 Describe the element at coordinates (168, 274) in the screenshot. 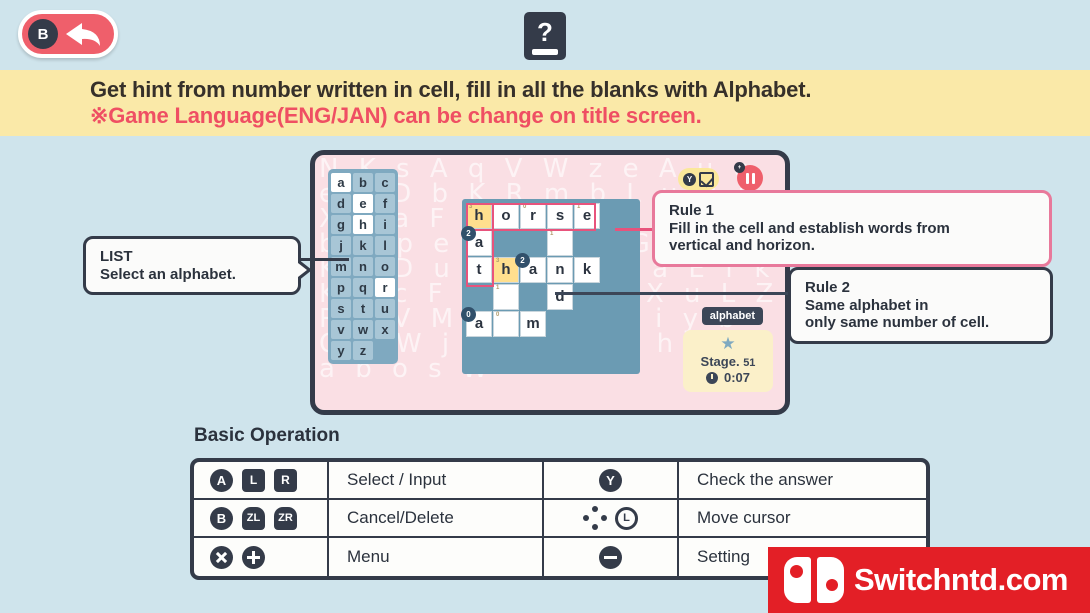

I see `callout-list-body: Select an alphabet.` at that location.